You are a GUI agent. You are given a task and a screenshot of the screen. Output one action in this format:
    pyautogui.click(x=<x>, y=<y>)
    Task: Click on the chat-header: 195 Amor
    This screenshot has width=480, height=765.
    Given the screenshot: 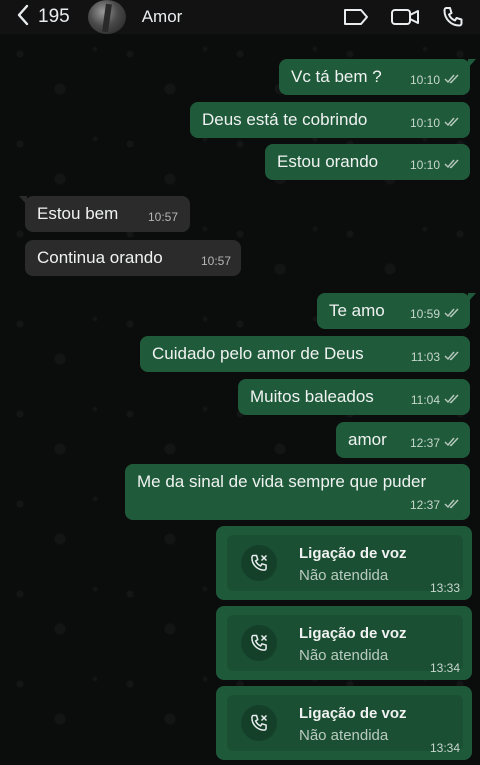 What is the action you would take?
    pyautogui.click(x=240, y=17)
    